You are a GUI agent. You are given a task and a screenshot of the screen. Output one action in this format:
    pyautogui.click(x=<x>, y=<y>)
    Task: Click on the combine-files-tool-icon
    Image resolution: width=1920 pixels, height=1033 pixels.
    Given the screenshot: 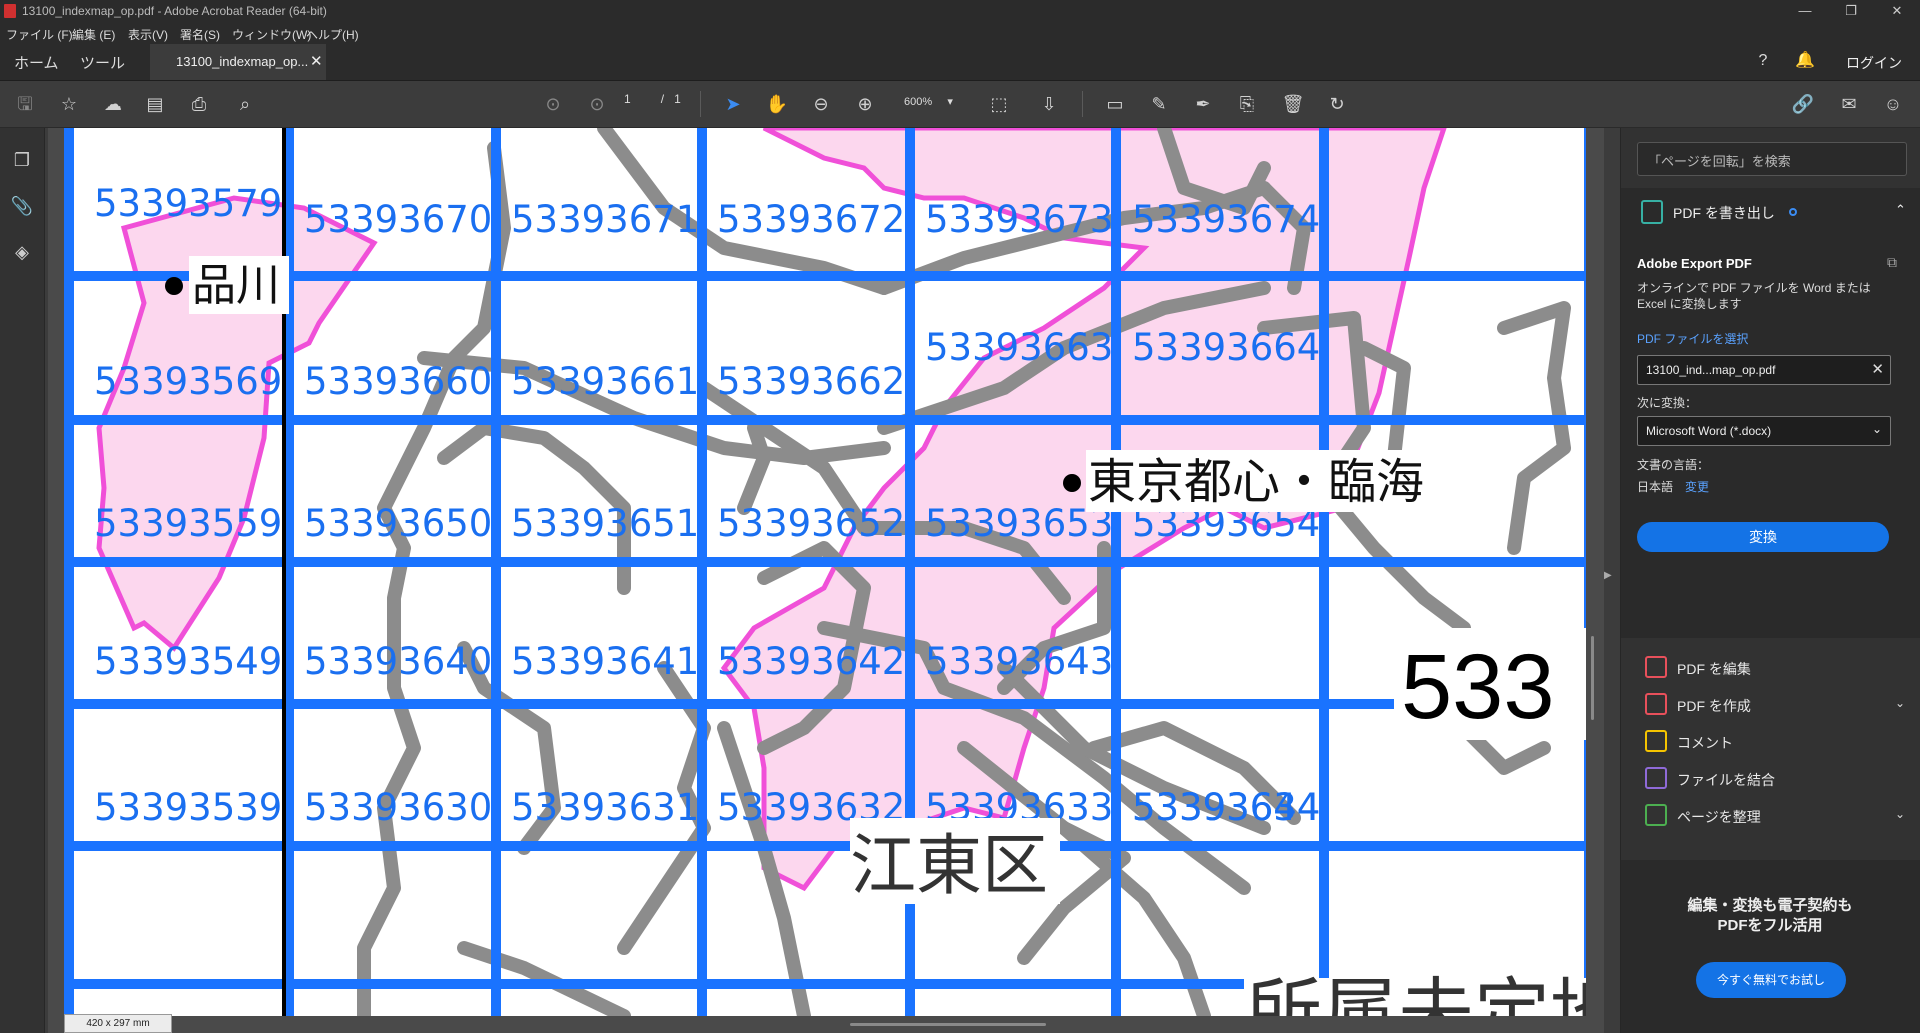 What is the action you would take?
    pyautogui.click(x=1656, y=778)
    